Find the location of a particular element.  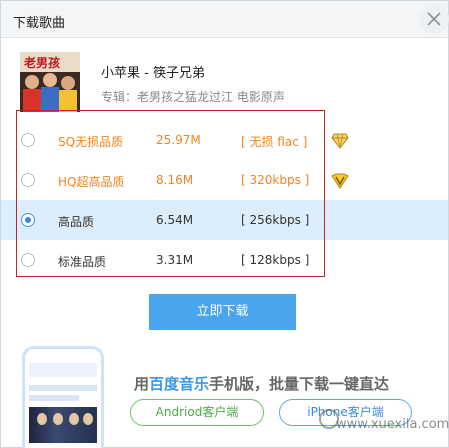

promo-text: 用百度音乐手机版，批量下载一键直达 is located at coordinates (261, 383).